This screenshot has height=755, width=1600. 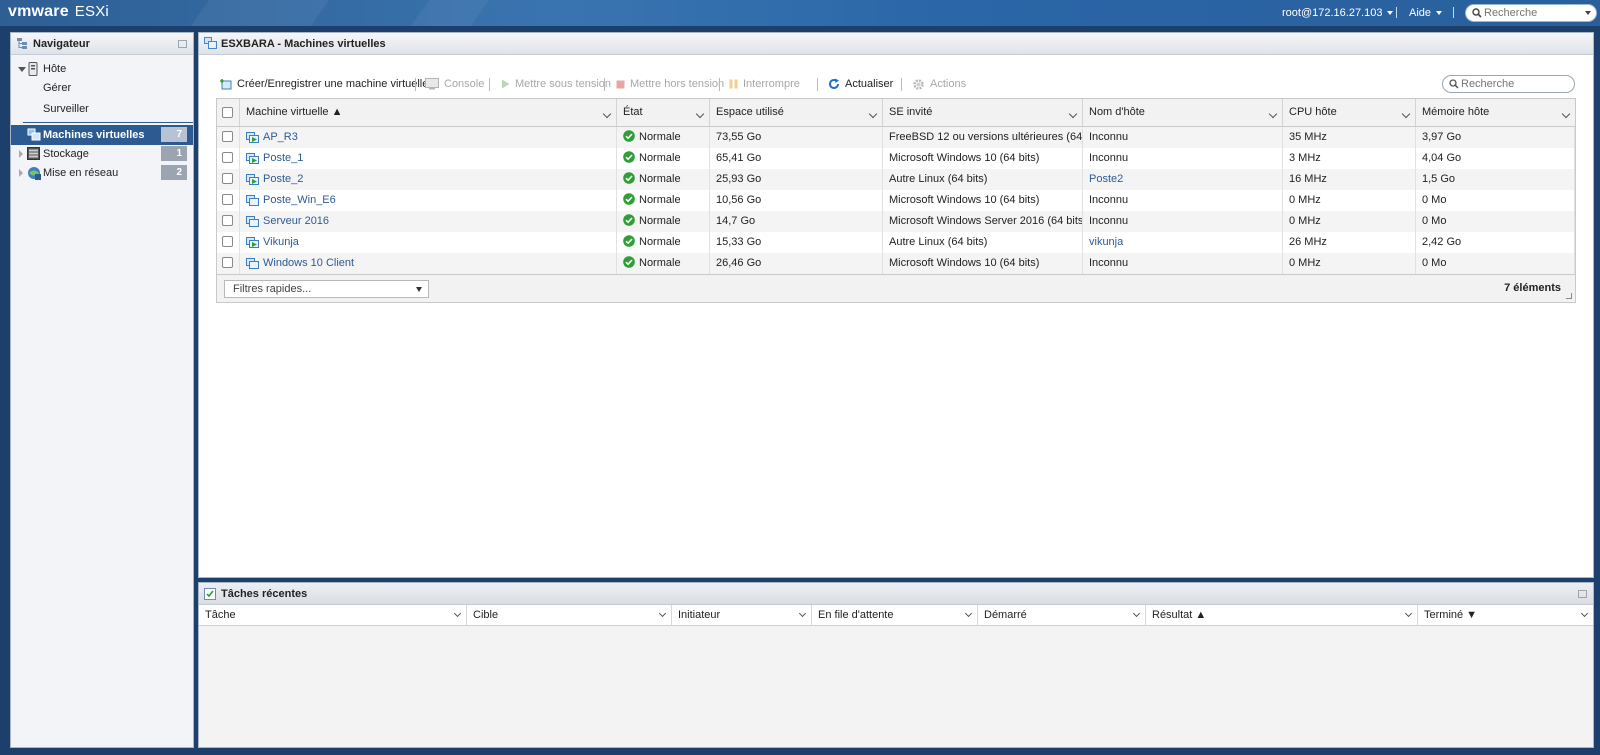 What do you see at coordinates (454, 84) in the screenshot?
I see `console-button: Console` at bounding box center [454, 84].